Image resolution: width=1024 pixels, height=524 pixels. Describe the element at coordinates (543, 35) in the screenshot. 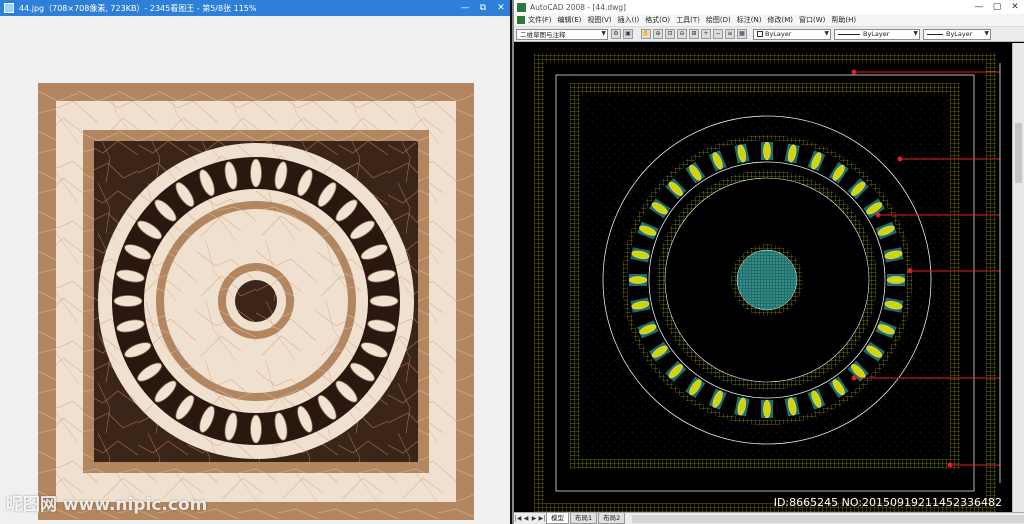

I see `workspace-select-value: 二维草图与注释` at that location.